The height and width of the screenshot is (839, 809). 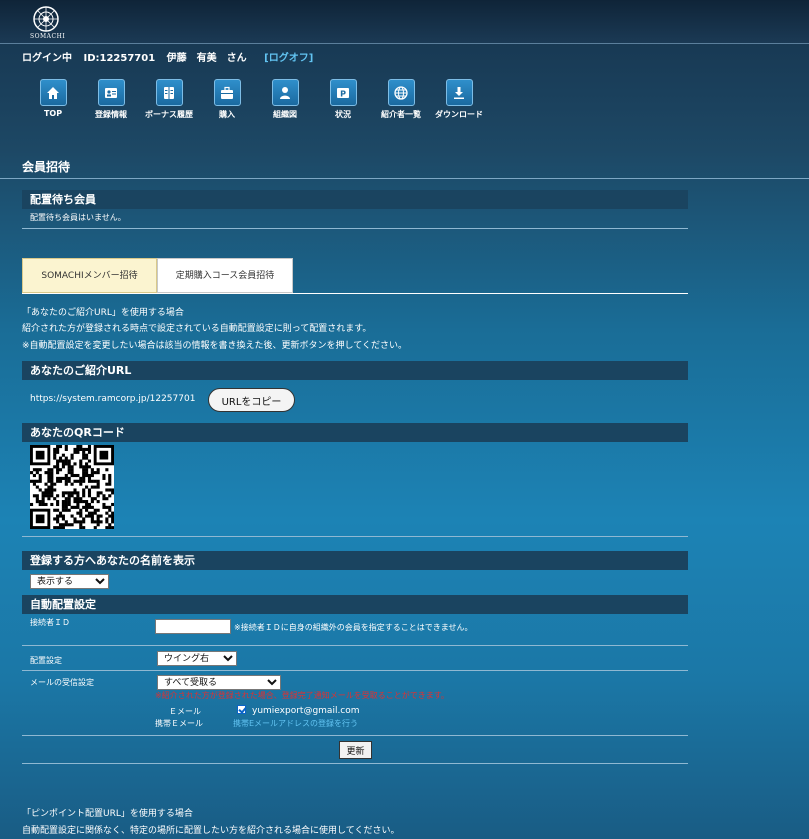 What do you see at coordinates (179, 723) in the screenshot?
I see `mobile-email-label: 携帯Ｅメール` at bounding box center [179, 723].